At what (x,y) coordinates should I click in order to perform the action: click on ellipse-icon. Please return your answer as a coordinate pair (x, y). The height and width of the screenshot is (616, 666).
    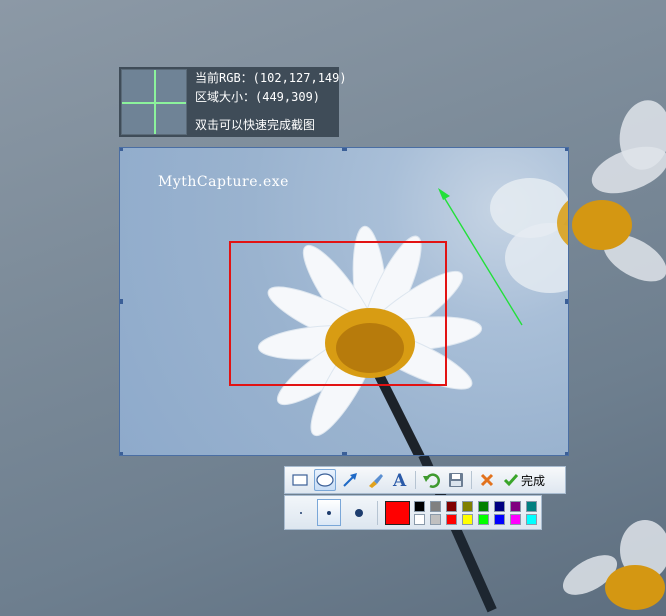
    Looking at the image, I should click on (325, 480).